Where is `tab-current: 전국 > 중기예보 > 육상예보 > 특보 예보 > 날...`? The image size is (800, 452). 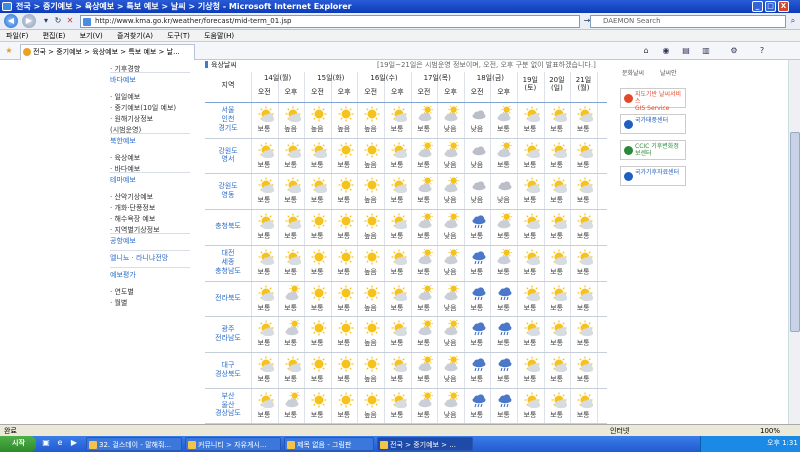
tab-current: 전국 > 중기예보 > 육상예보 > 특보 예보 > 날... is located at coordinates (107, 52).